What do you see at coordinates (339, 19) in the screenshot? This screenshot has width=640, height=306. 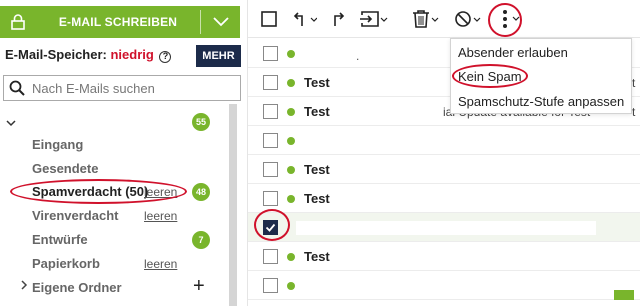 I see `forward-icon` at bounding box center [339, 19].